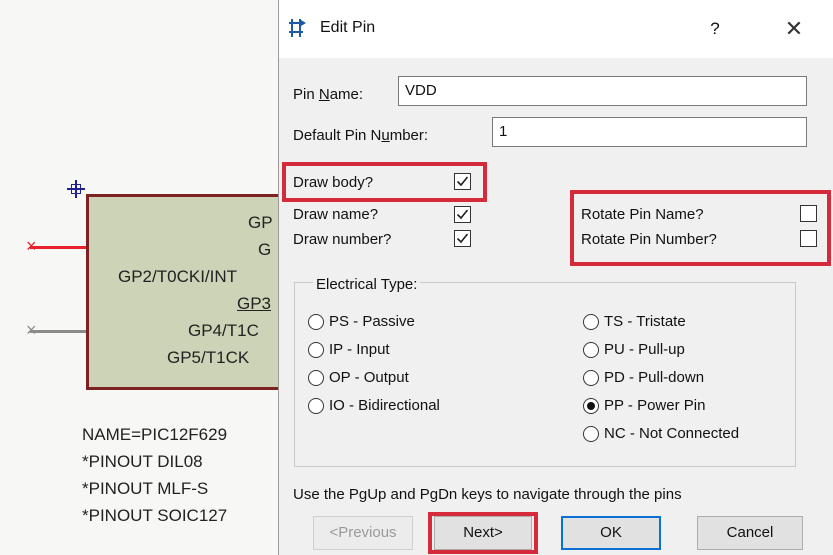 Image resolution: width=833 pixels, height=555 pixels. I want to click on radio-not-connected, so click(591, 434).